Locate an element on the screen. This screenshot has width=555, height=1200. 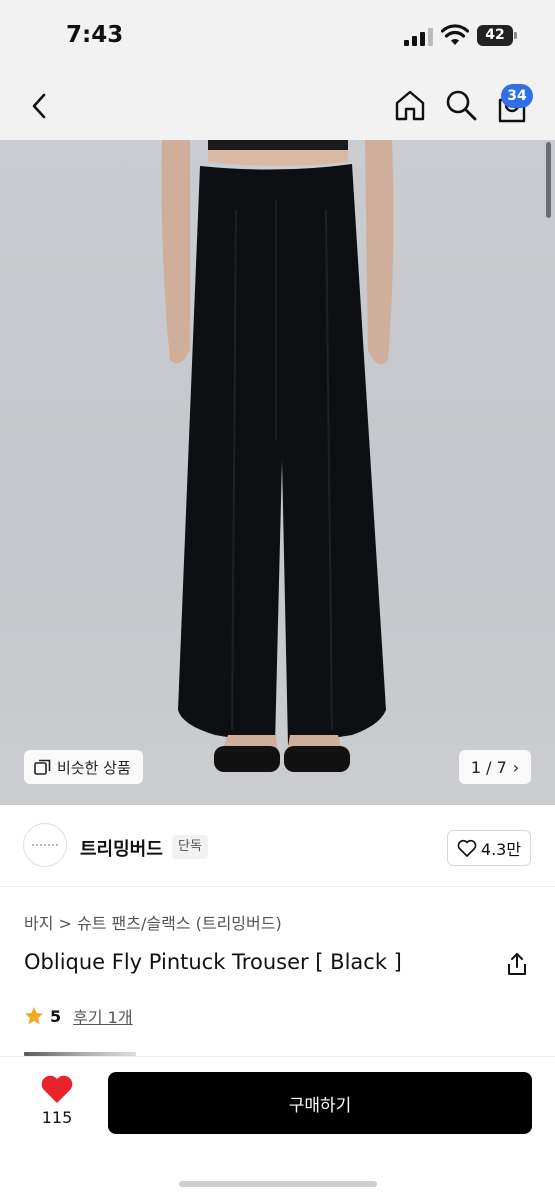
home-indicator is located at coordinates (278, 1184).